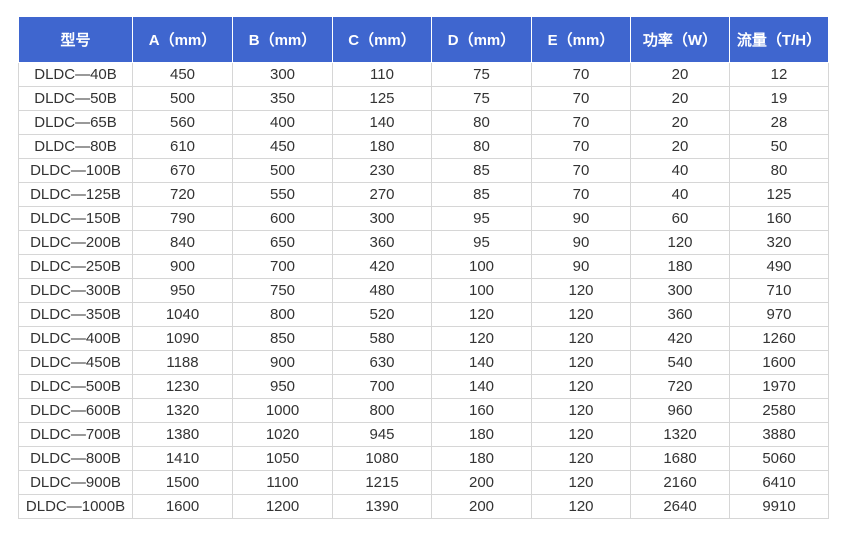 The height and width of the screenshot is (537, 844). I want to click on cell-a: 500, so click(182, 98).